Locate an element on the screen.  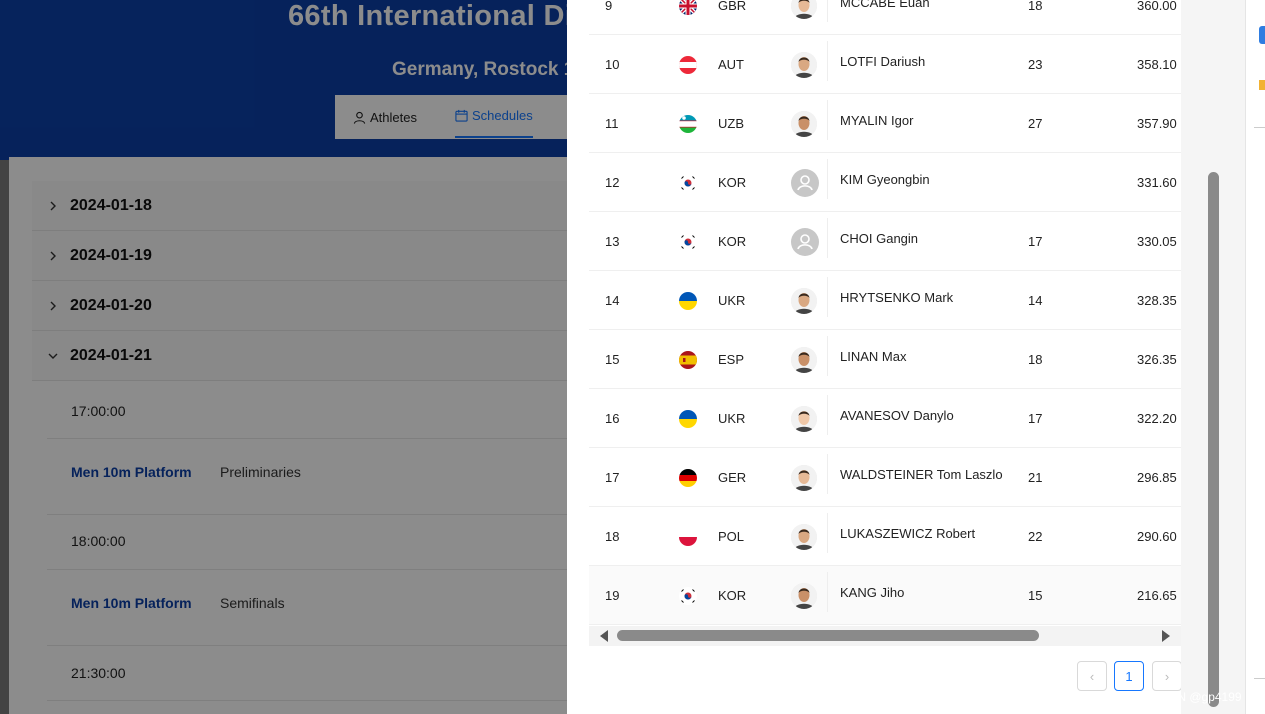
vertical-scroll-thumb is located at coordinates (1213, 439).